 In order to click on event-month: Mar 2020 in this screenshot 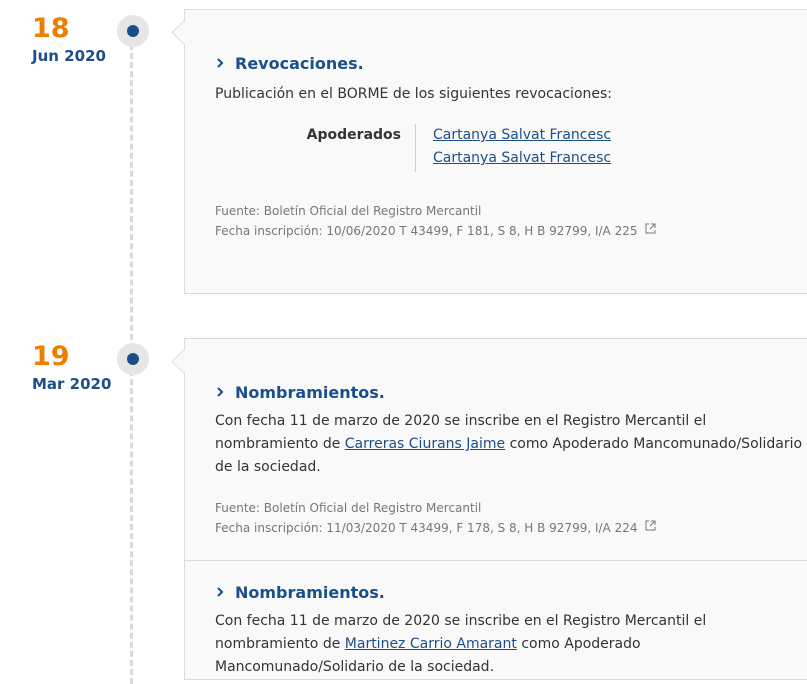, I will do `click(72, 384)`.